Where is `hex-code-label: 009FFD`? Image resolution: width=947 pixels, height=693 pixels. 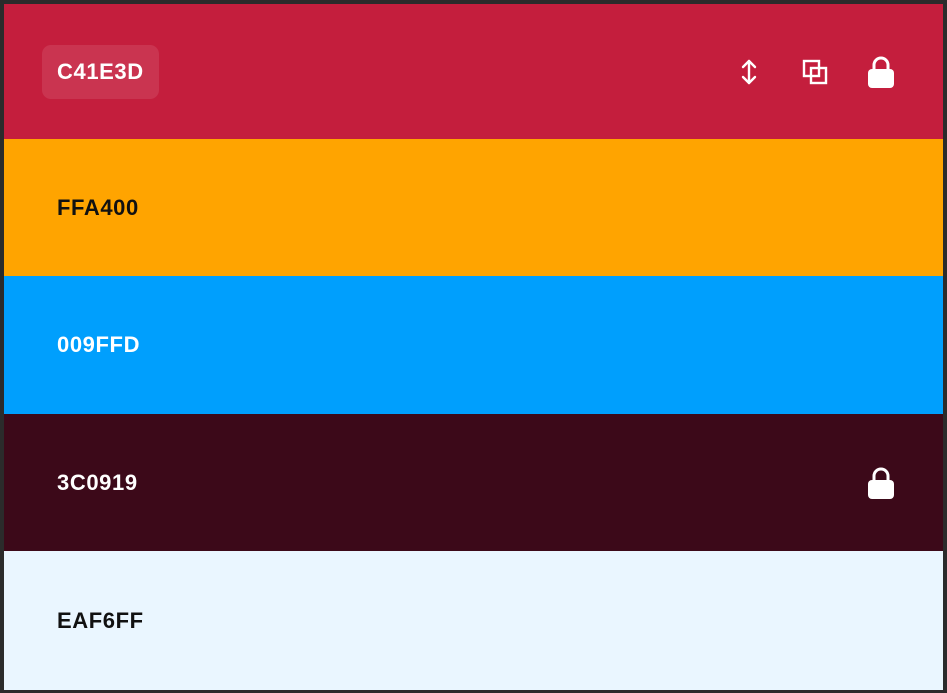
hex-code-label: 009FFD is located at coordinates (98, 345).